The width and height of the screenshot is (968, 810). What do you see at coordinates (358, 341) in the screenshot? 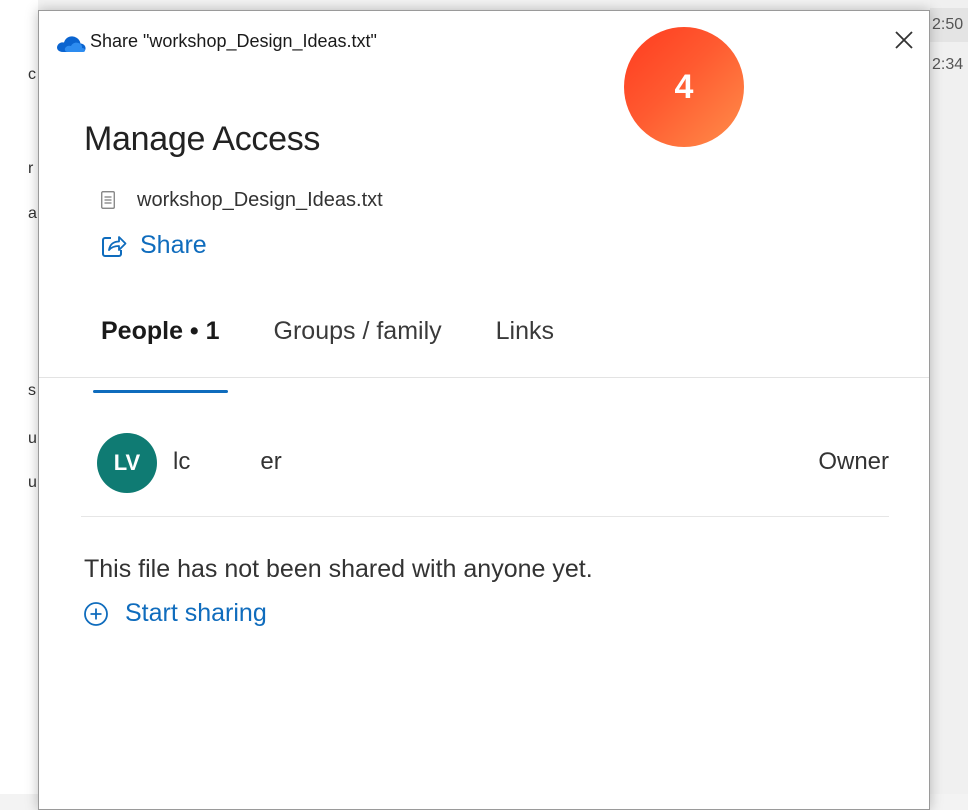
I see `tab-groups-family: Groups / family` at bounding box center [358, 341].